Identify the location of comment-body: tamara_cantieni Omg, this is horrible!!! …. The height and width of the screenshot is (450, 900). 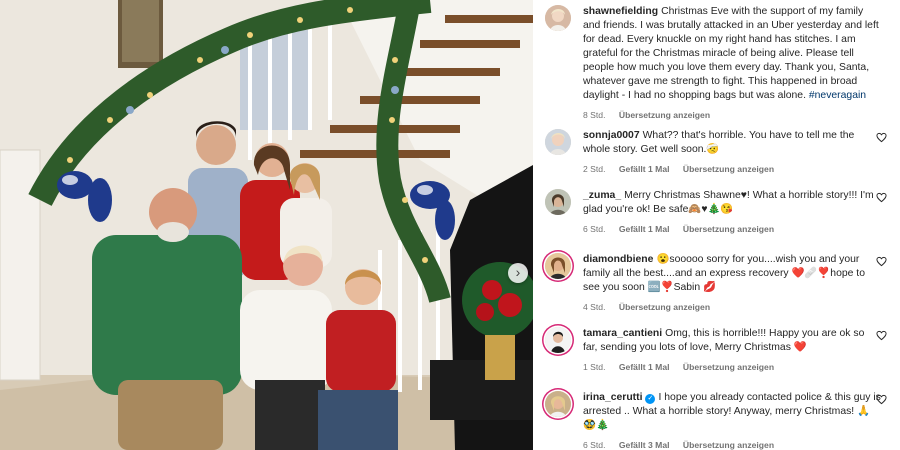
(732, 349).